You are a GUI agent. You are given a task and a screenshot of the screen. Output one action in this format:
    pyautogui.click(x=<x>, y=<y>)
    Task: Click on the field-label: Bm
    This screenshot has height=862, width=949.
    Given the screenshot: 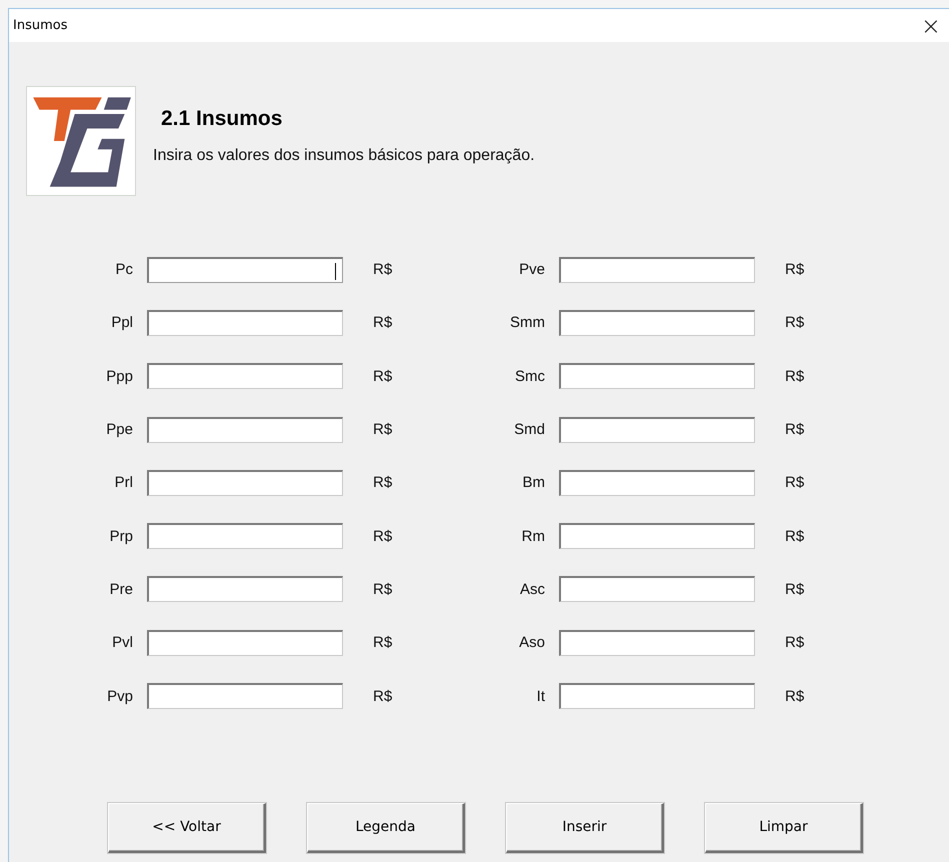 What is the action you would take?
    pyautogui.click(x=534, y=483)
    